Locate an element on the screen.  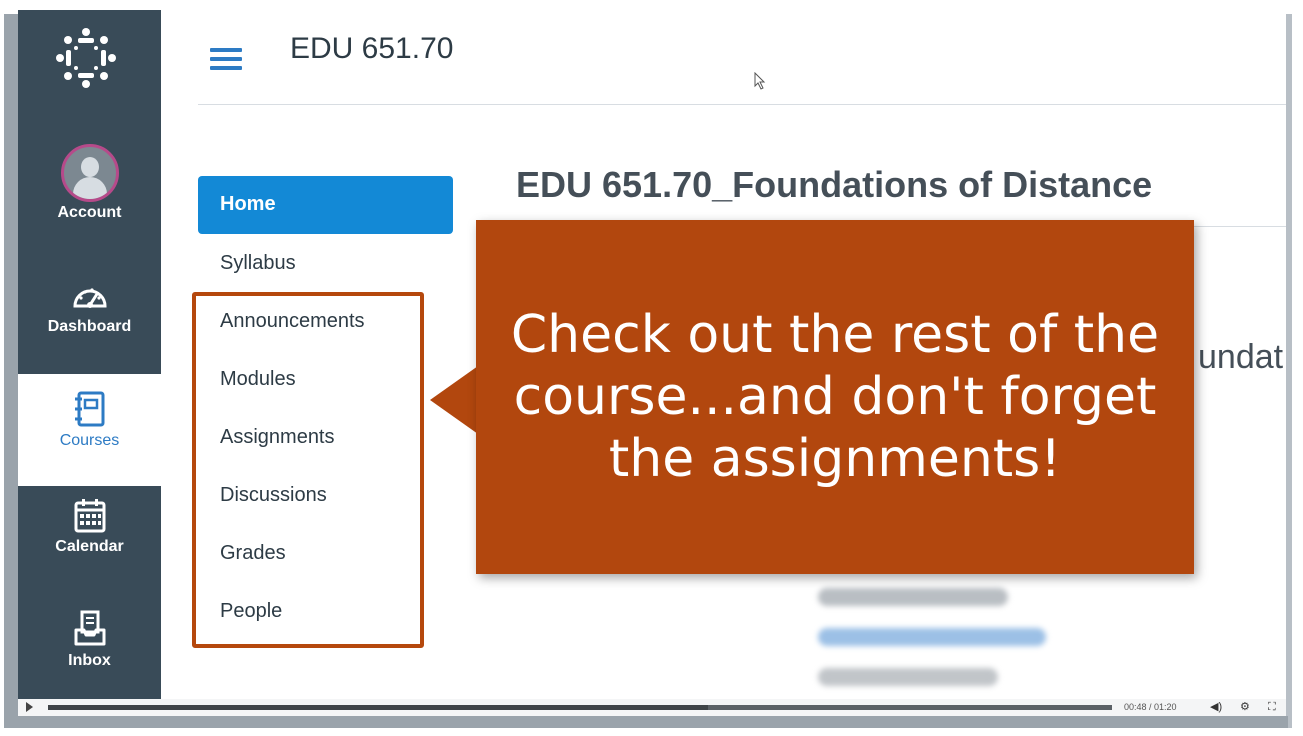
global-nav-courses: Courses is located at coordinates (89, 430).